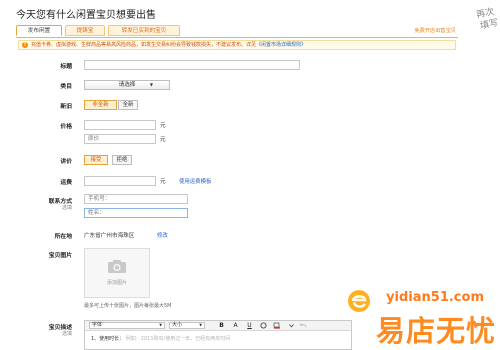 This screenshot has width=500, height=350. What do you see at coordinates (96, 213) in the screenshot?
I see `name-placeholder: 姓名：` at bounding box center [96, 213].